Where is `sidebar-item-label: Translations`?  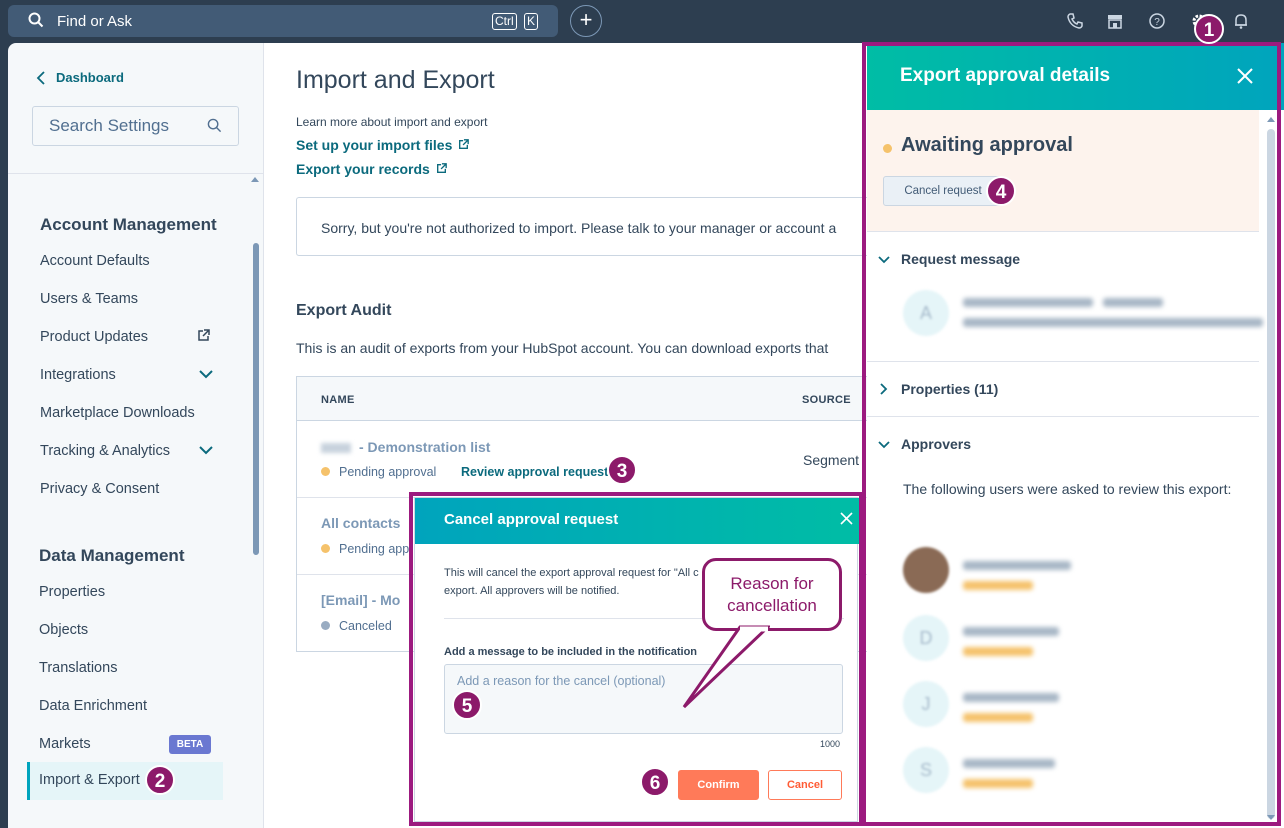 sidebar-item-label: Translations is located at coordinates (78, 668).